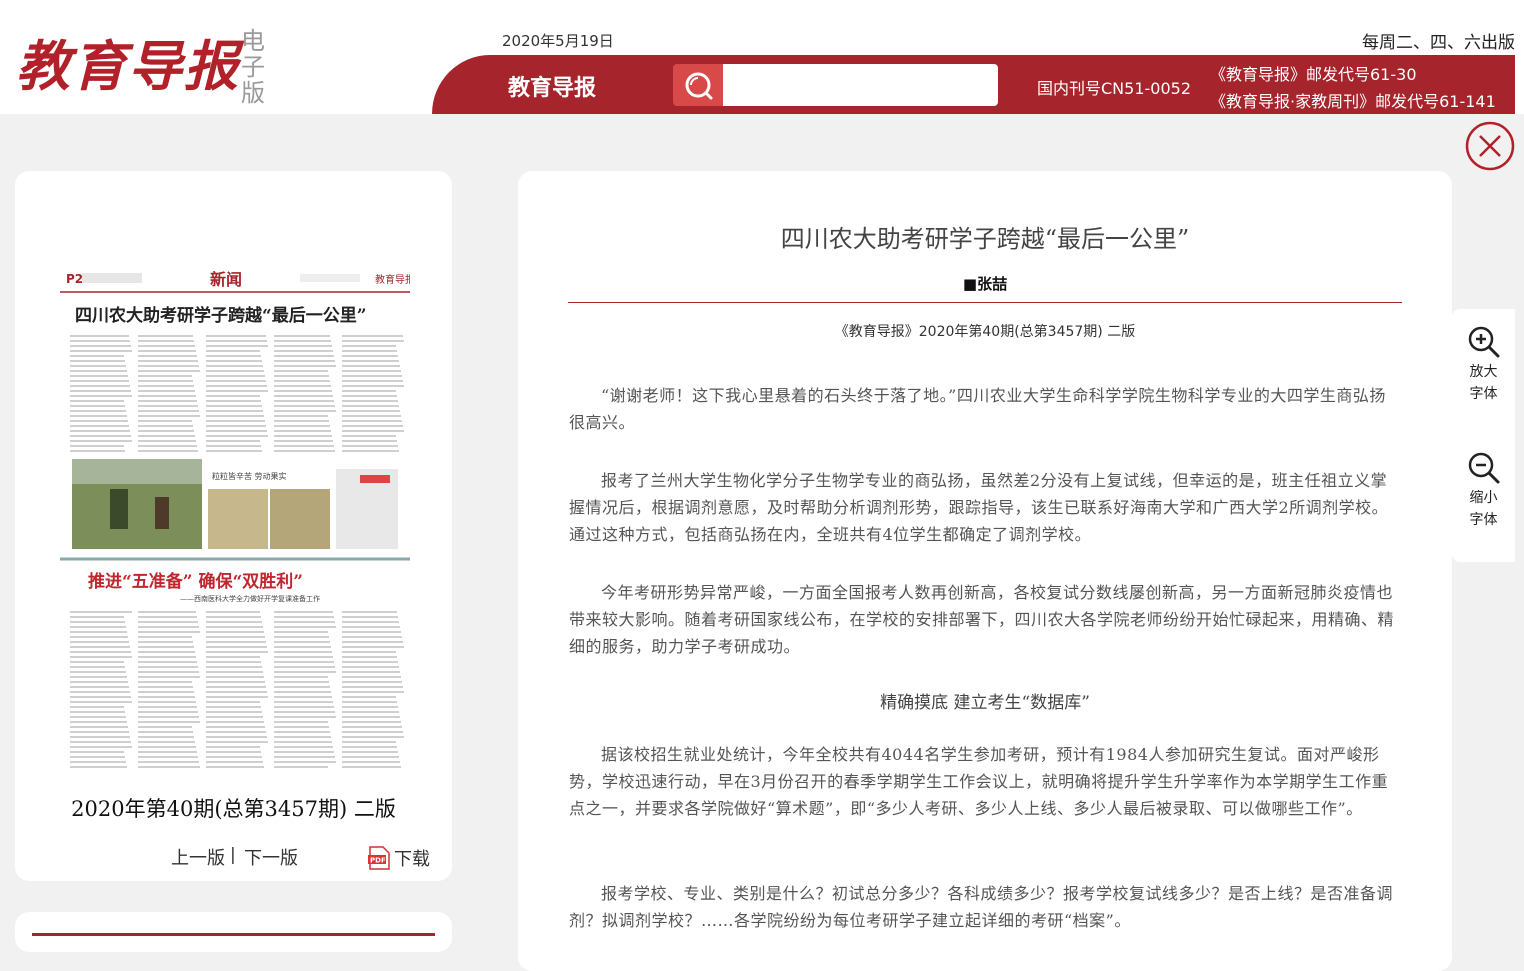  What do you see at coordinates (250, 598) in the screenshot?
I see `thumb-subline-2: ——西南医科大学全力做好开学复课准备工作` at bounding box center [250, 598].